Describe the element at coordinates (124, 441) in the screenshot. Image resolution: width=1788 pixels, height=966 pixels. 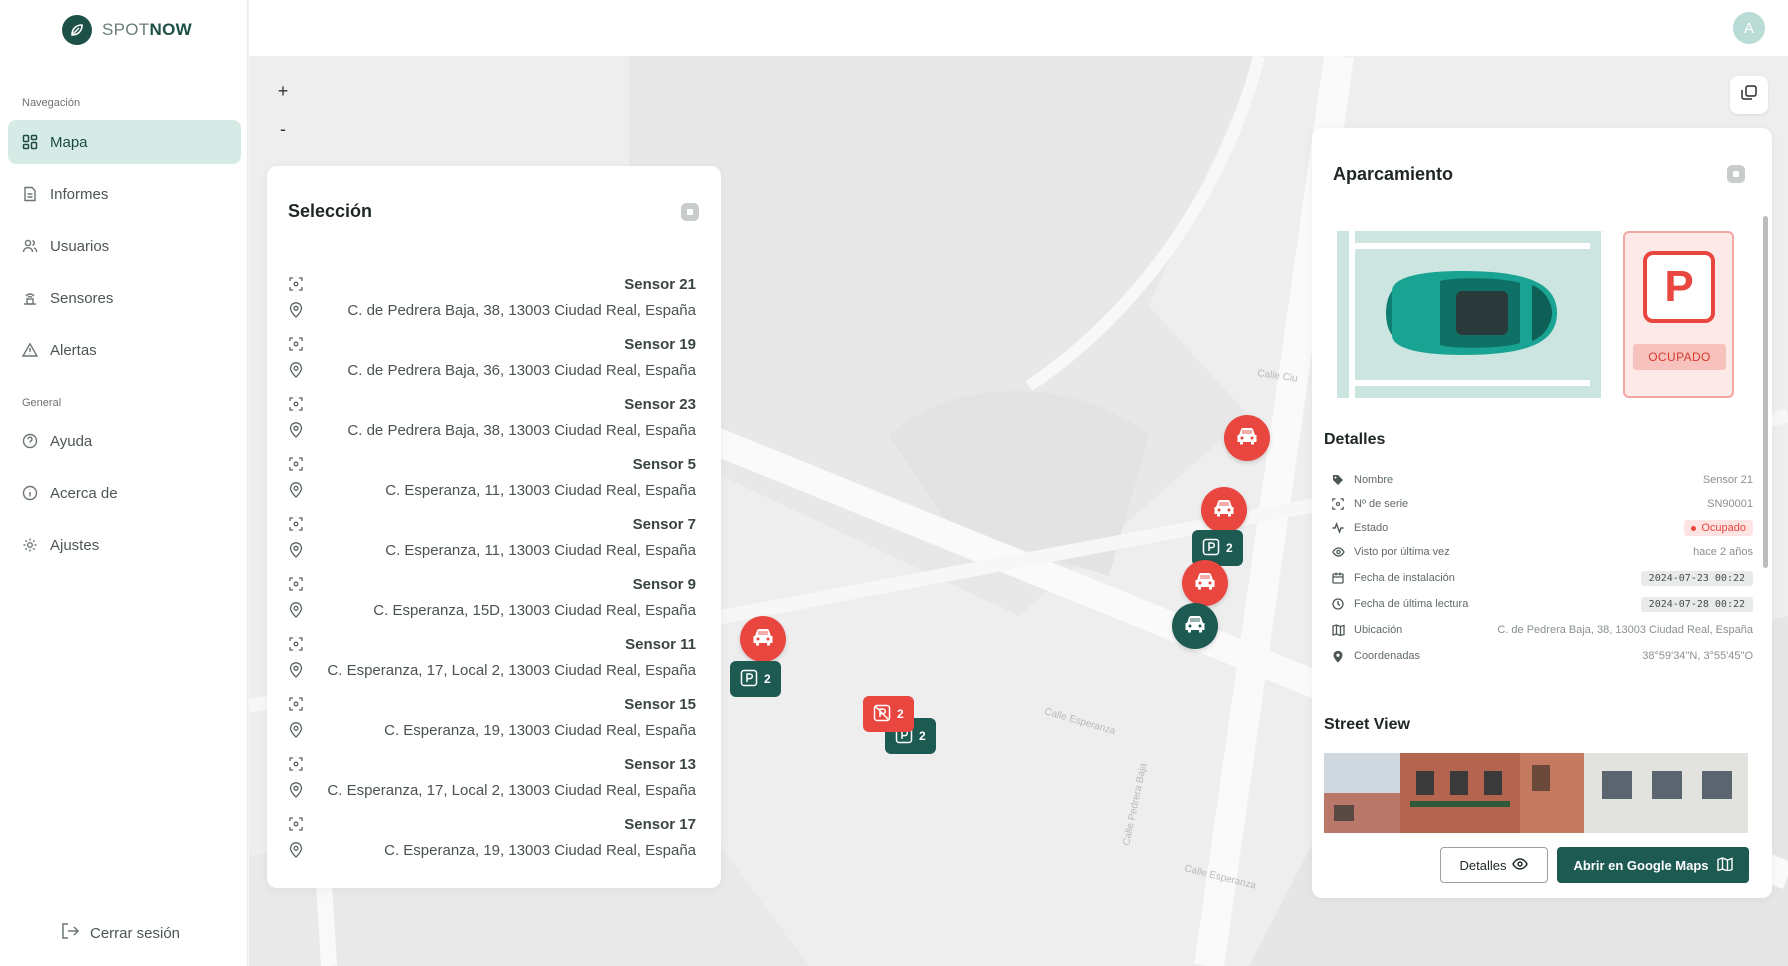
I see `sidebar-item-ayuda: Ayuda` at that location.